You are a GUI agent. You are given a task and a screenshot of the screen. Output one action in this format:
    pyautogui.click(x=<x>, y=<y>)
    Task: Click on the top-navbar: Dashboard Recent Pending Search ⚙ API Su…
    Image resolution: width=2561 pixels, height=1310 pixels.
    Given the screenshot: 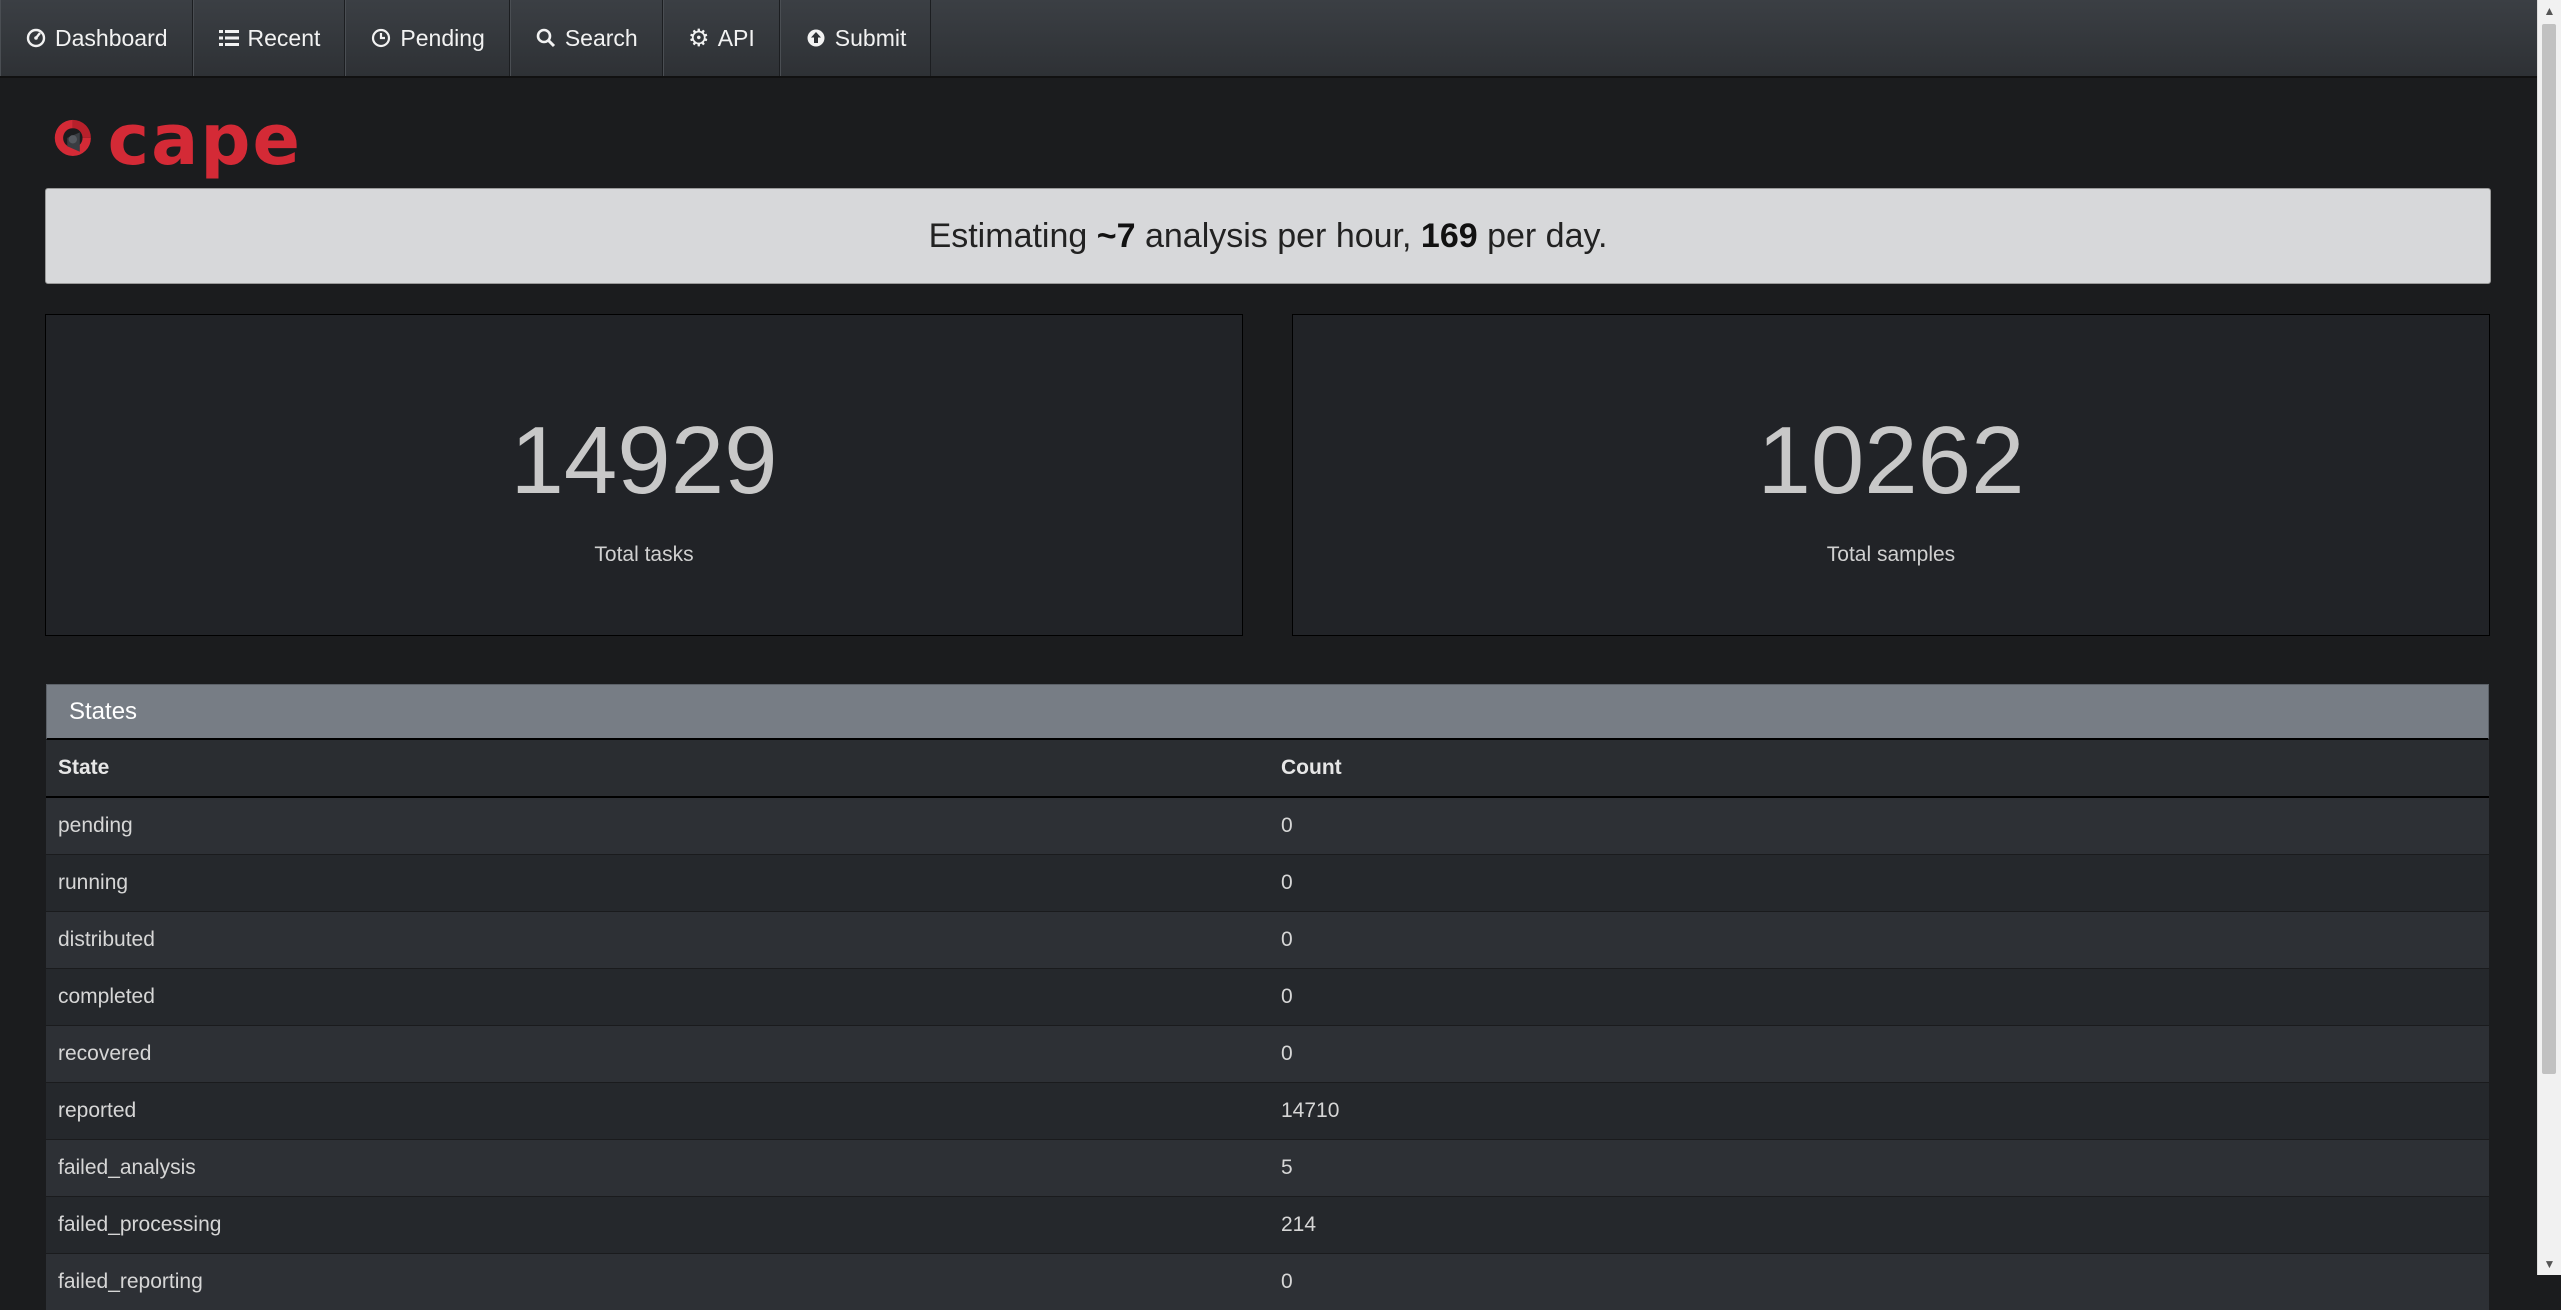 What is the action you would take?
    pyautogui.click(x=1269, y=39)
    